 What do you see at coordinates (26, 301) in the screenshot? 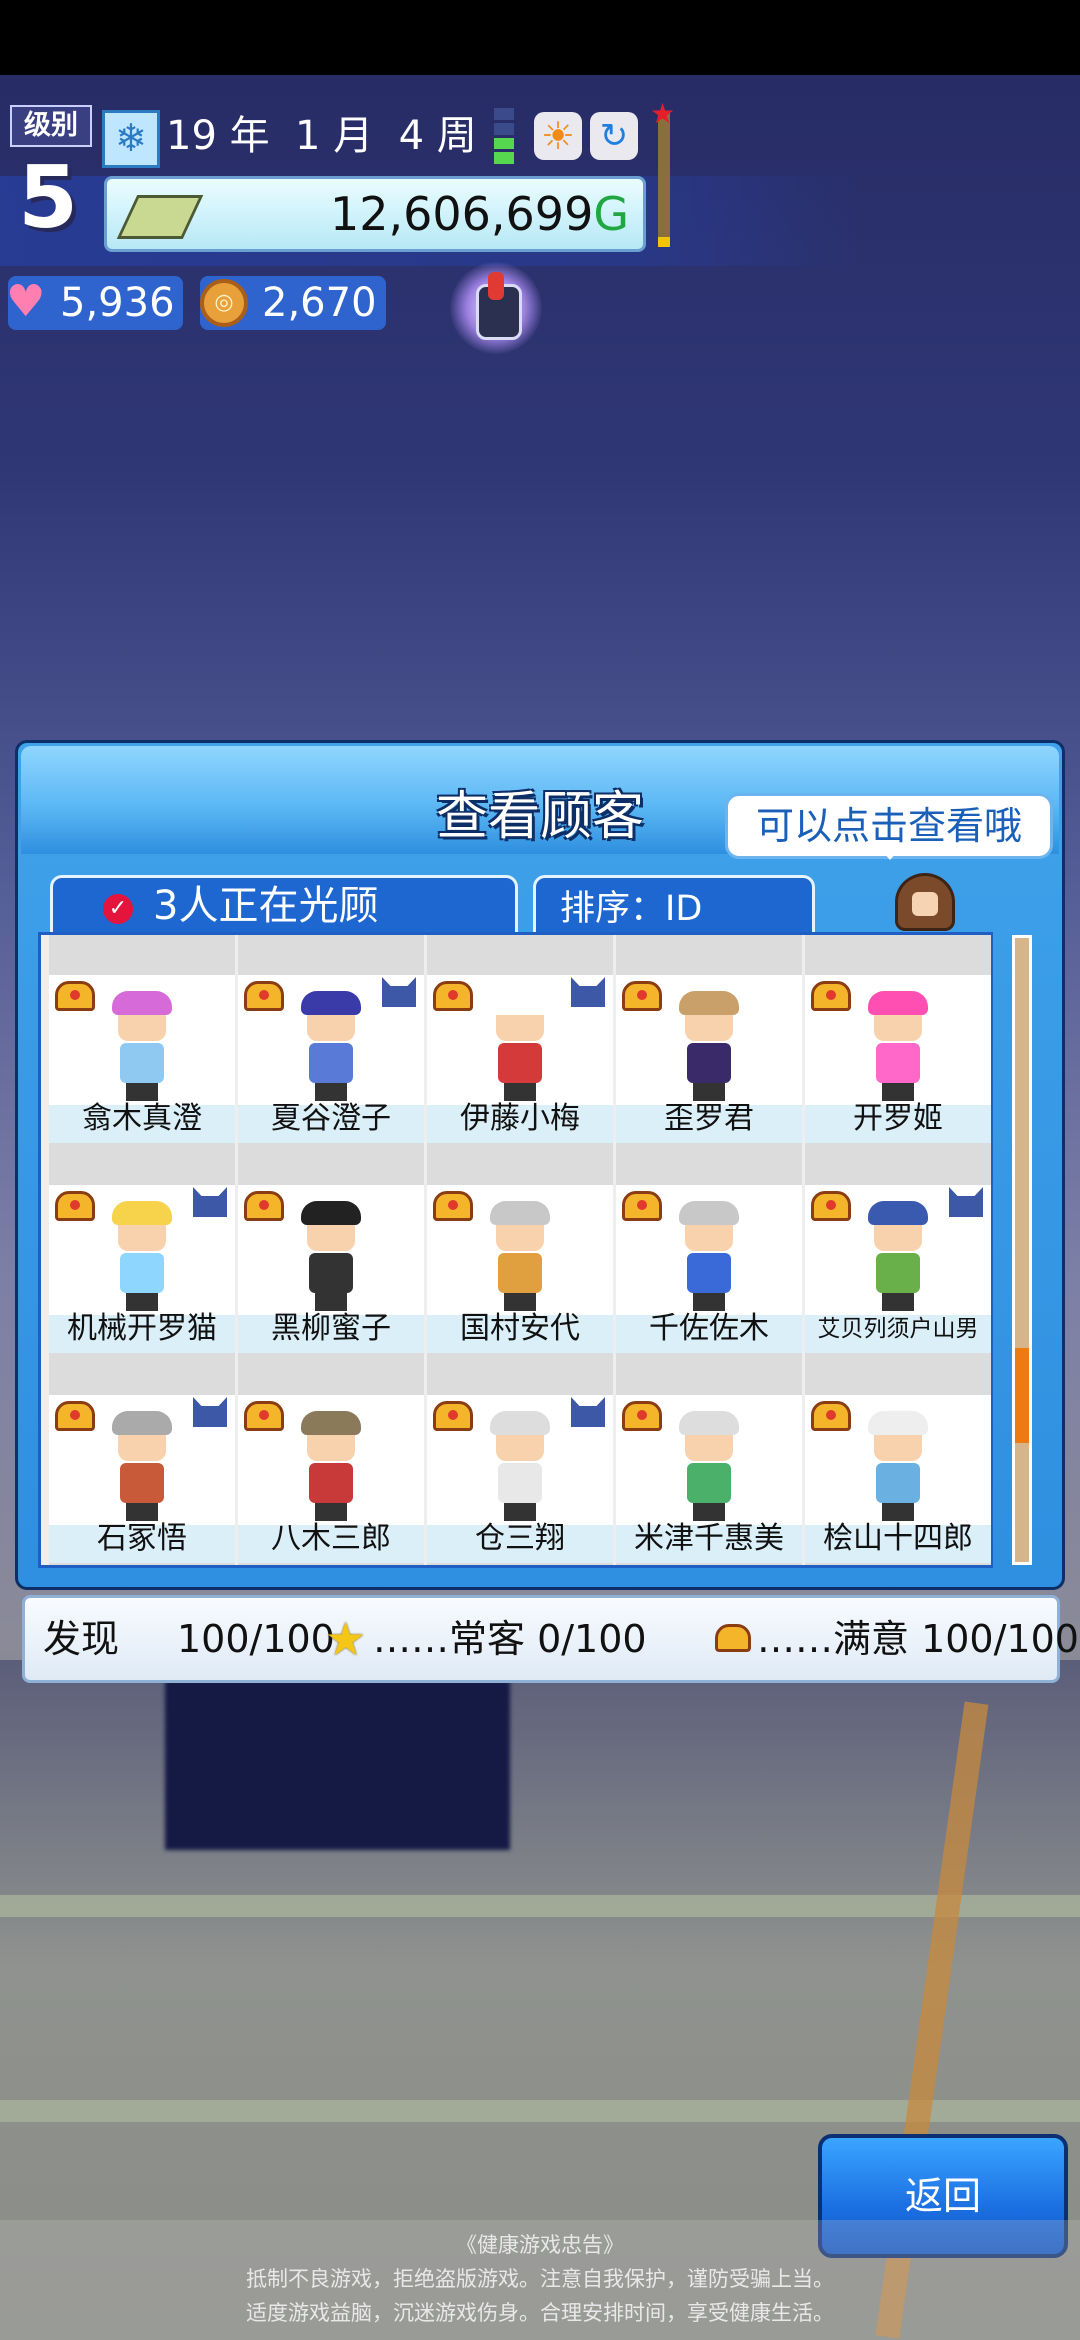
I see `heart-icon: ♥` at bounding box center [26, 301].